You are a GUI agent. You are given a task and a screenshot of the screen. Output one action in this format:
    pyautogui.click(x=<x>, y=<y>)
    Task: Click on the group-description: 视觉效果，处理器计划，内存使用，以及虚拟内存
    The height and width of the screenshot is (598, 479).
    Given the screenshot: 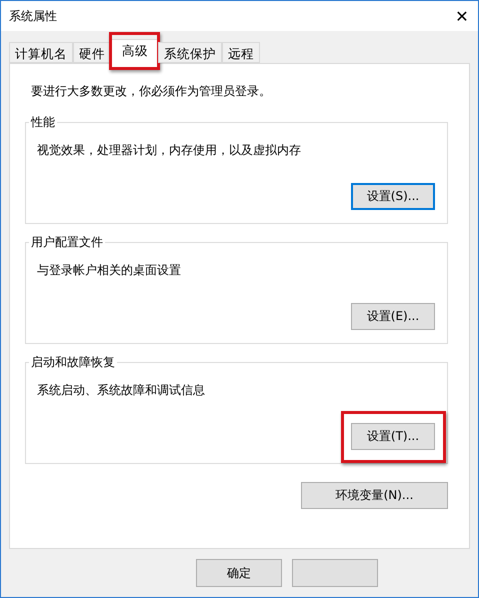 What is the action you would take?
    pyautogui.click(x=169, y=150)
    